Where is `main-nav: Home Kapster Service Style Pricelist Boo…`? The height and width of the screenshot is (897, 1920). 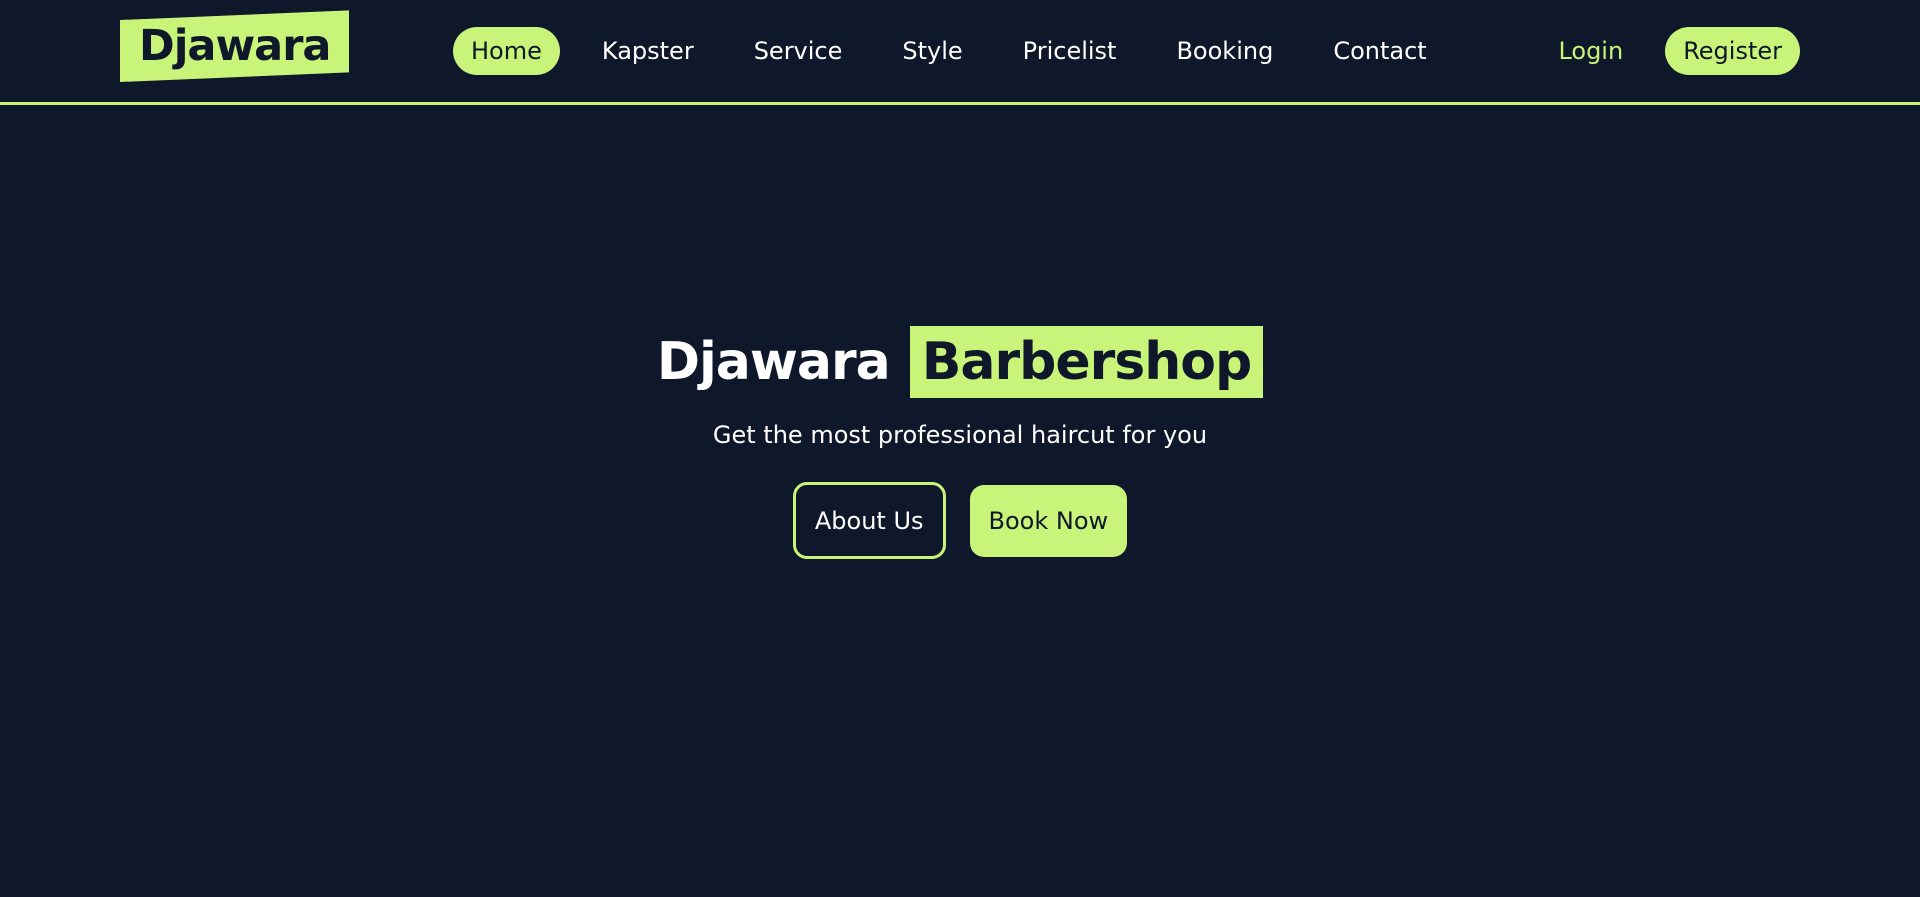 main-nav: Home Kapster Service Style Pricelist Boo… is located at coordinates (961, 51).